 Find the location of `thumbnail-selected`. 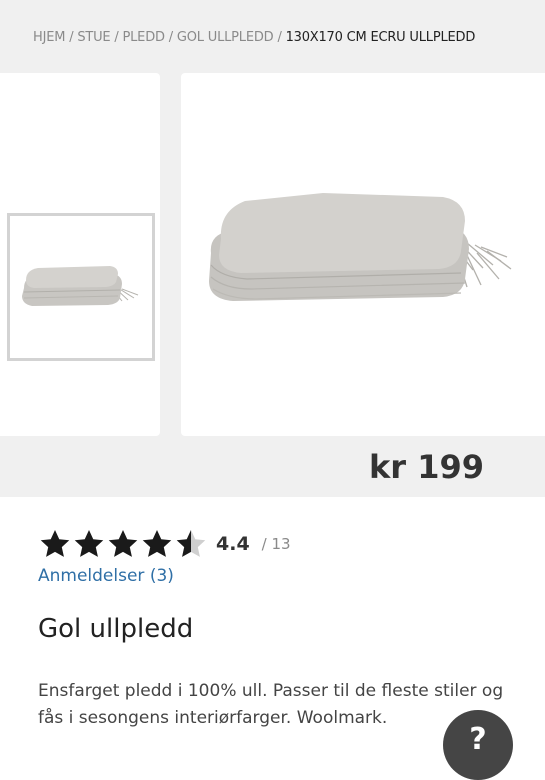

thumbnail-selected is located at coordinates (81, 287).